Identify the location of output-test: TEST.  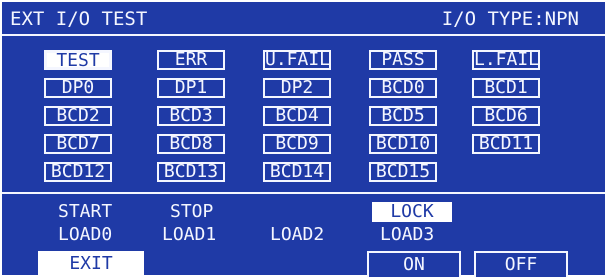
(78, 60).